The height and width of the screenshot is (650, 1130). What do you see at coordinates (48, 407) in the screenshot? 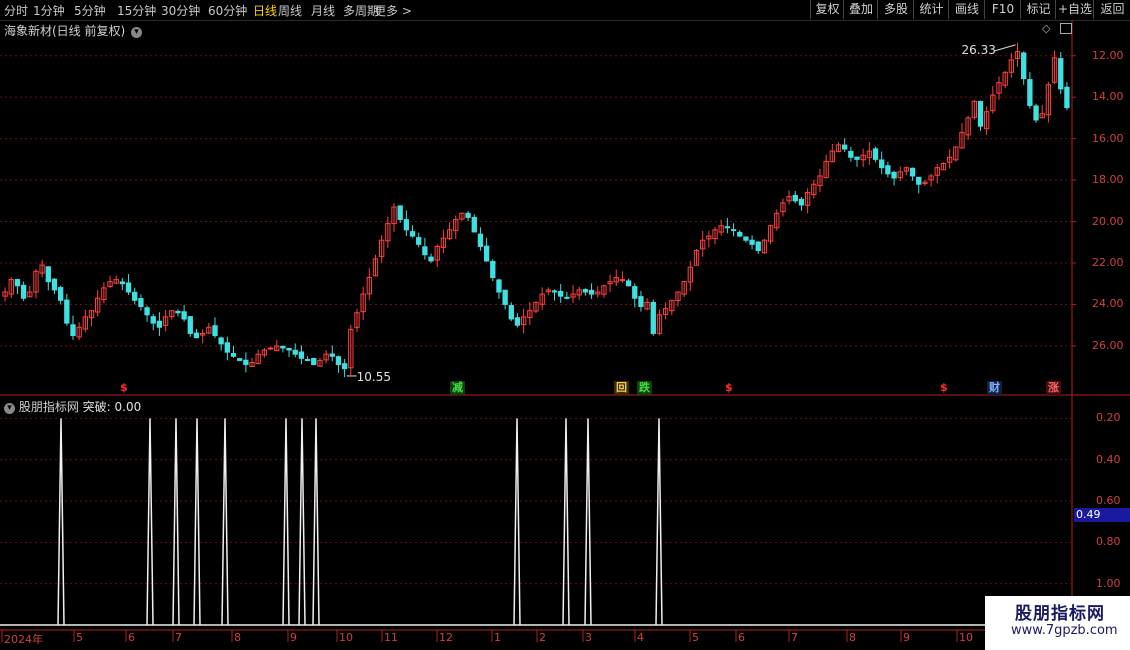
I see `indicator-name: 股朋指标网` at bounding box center [48, 407].